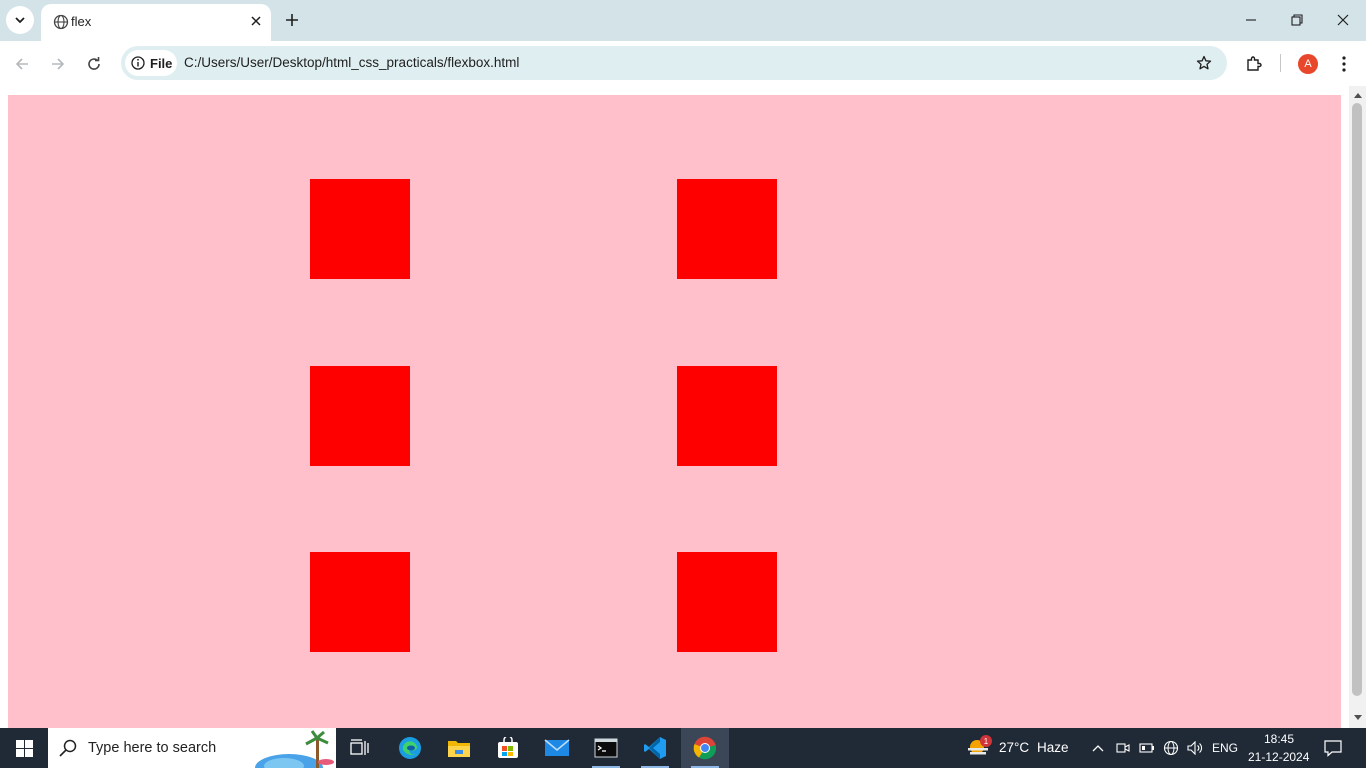 The image size is (1366, 768). What do you see at coordinates (1279, 739) in the screenshot?
I see `clock-time: 18:45` at bounding box center [1279, 739].